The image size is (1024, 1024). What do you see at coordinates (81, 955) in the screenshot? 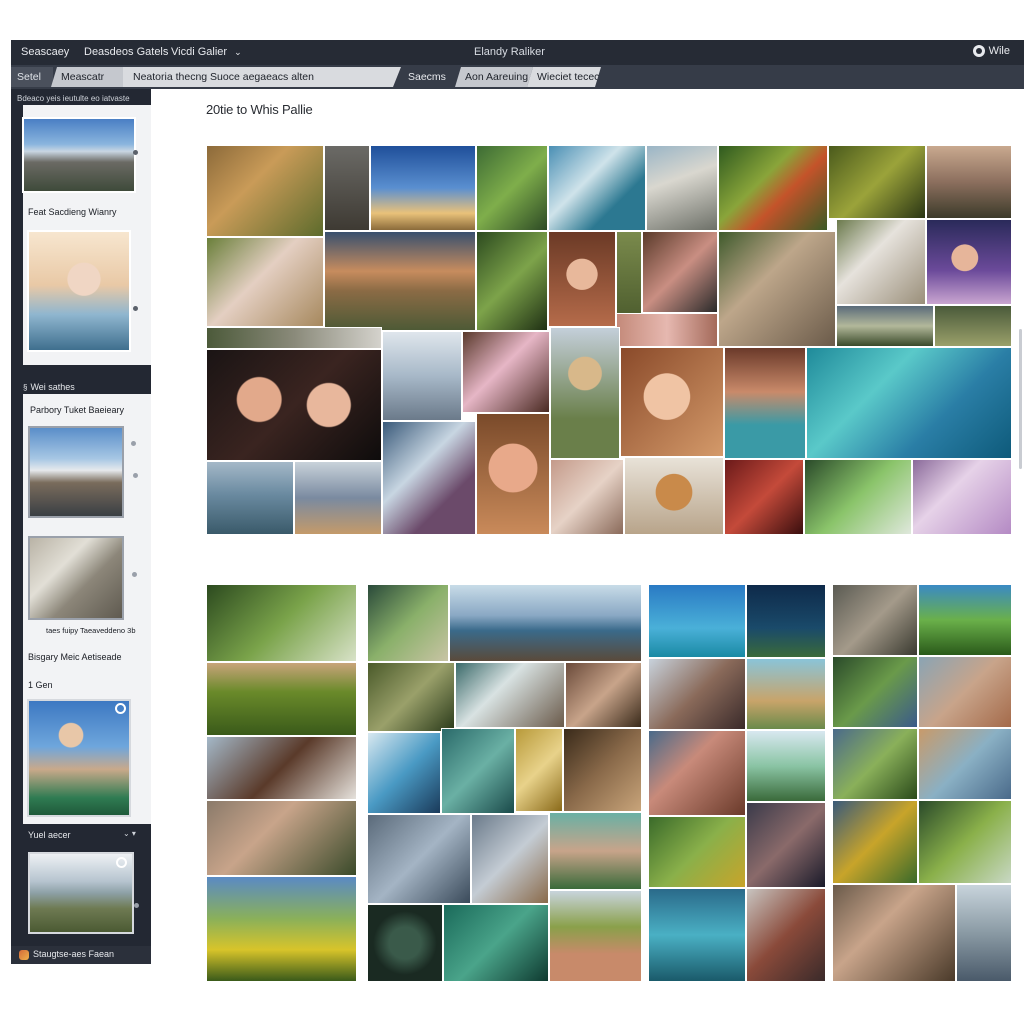
I see `sidebar-footer: Staugtse-aes Faean` at bounding box center [81, 955].